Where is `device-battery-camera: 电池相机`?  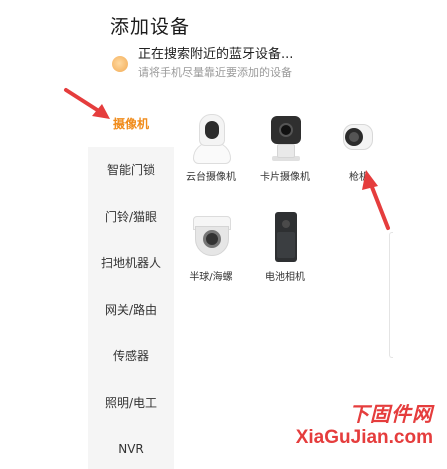
device-battery-camera: 电池相机 is located at coordinates (285, 247).